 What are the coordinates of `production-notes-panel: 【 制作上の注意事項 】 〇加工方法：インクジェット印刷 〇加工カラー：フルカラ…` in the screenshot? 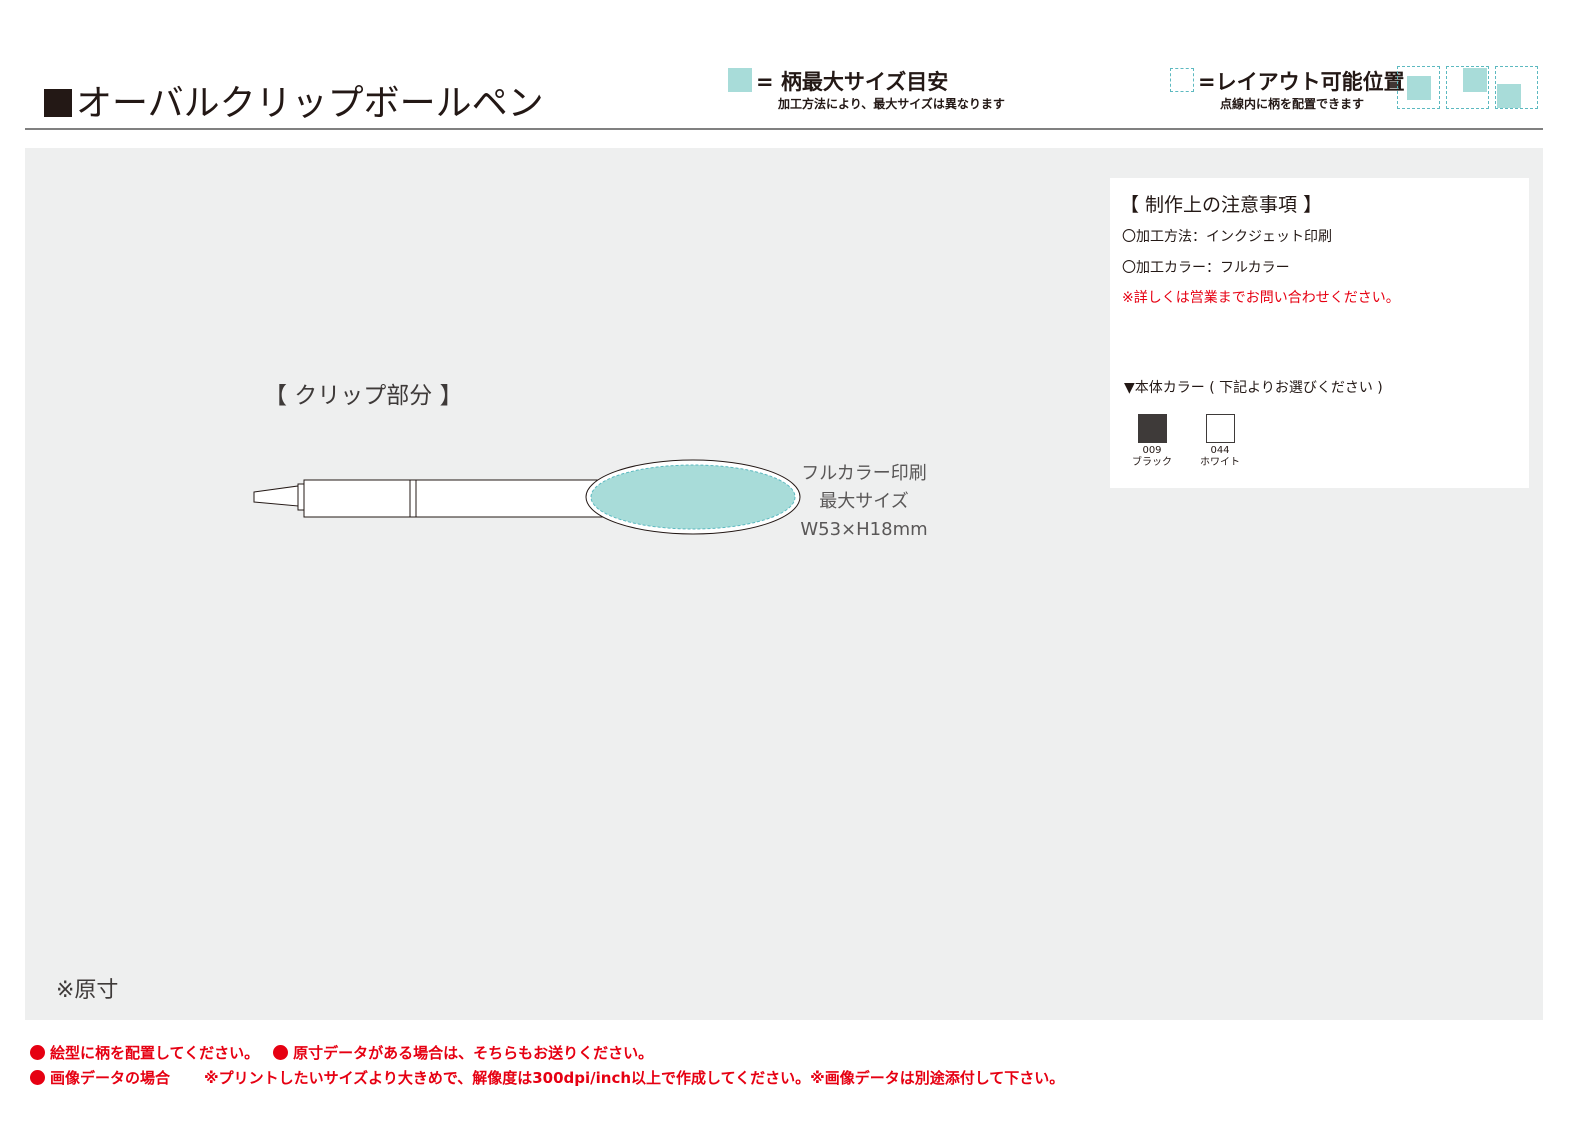 It's located at (1319, 333).